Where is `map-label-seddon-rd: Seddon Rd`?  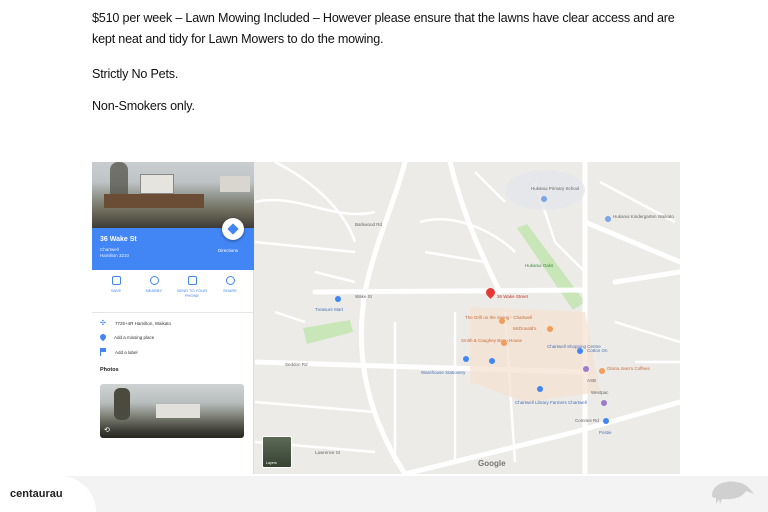
map-label-seddon-rd: Seddon Rd is located at coordinates (296, 364).